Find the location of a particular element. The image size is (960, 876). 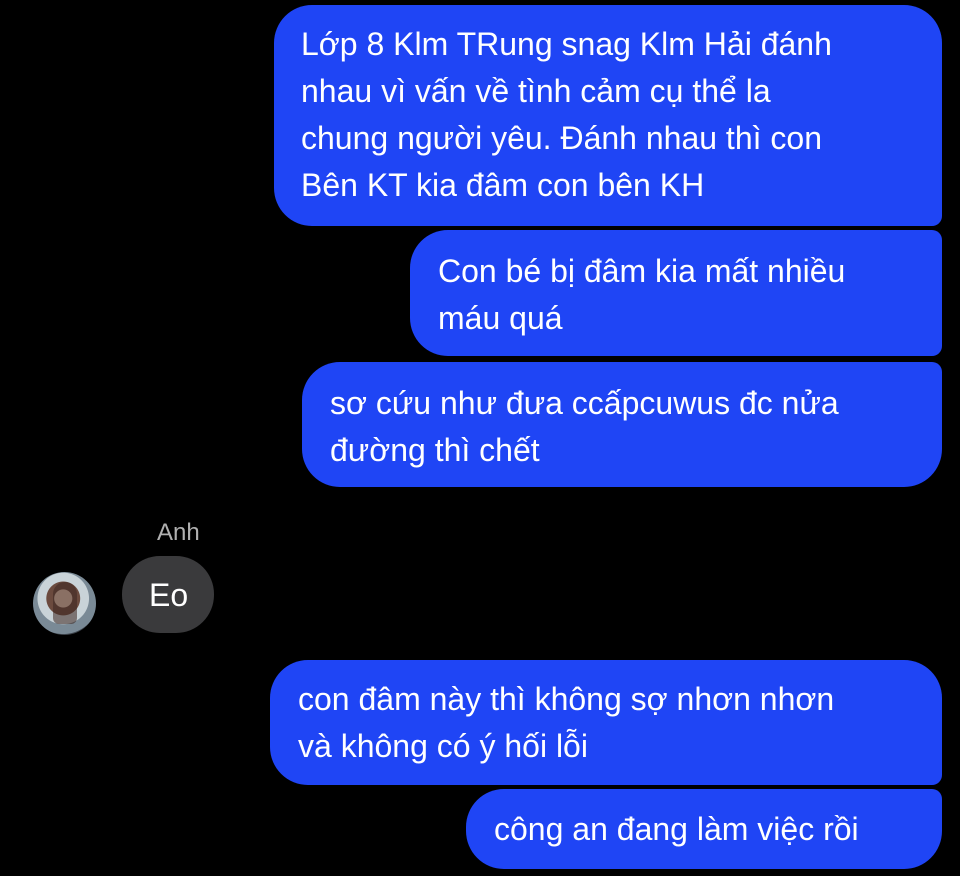

avatar is located at coordinates (64, 603).